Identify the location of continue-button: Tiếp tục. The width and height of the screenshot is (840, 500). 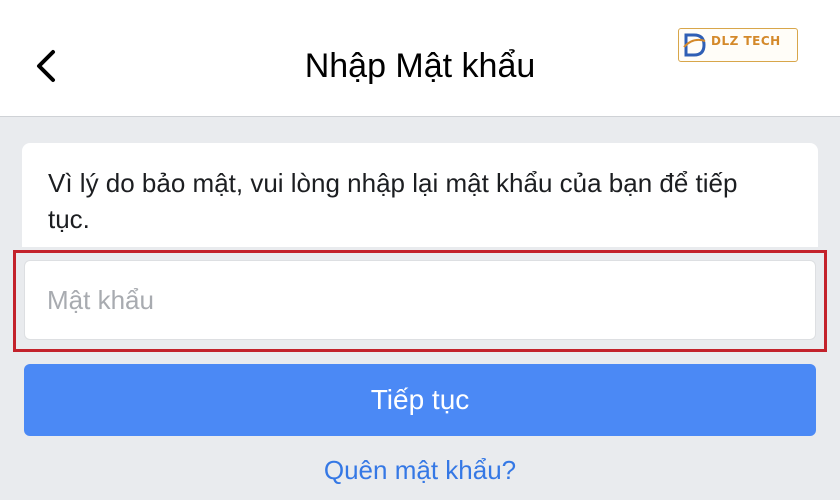
(420, 400).